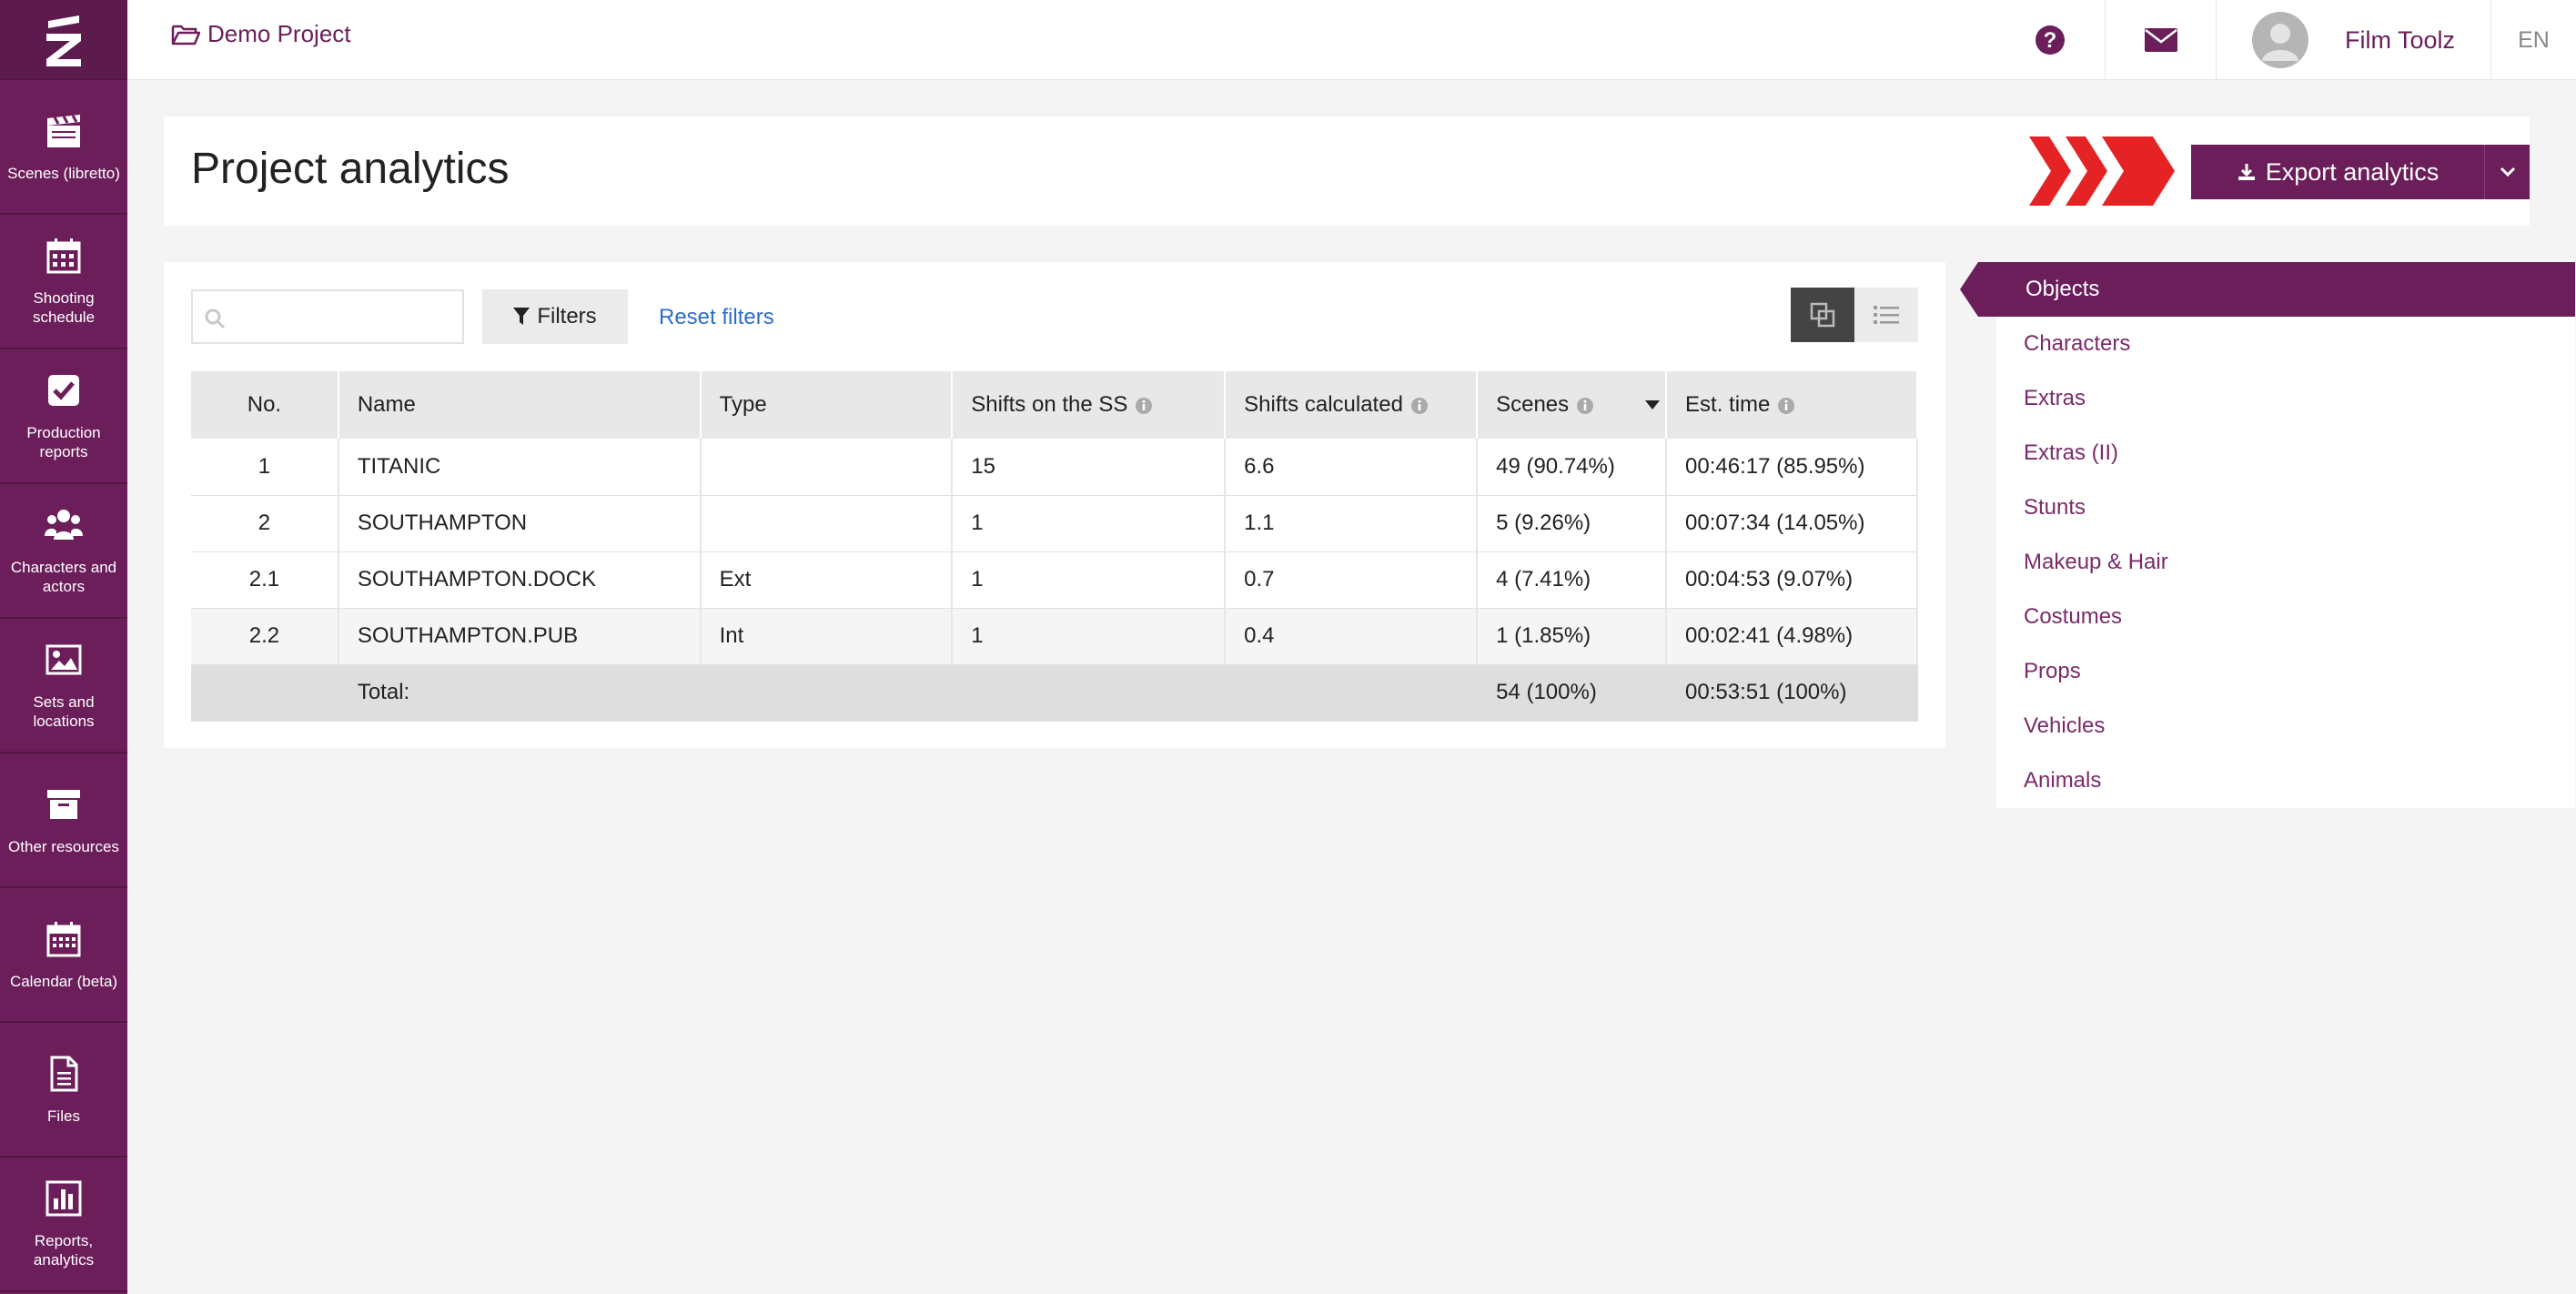 The image size is (2576, 1294). I want to click on search-box, so click(328, 316).